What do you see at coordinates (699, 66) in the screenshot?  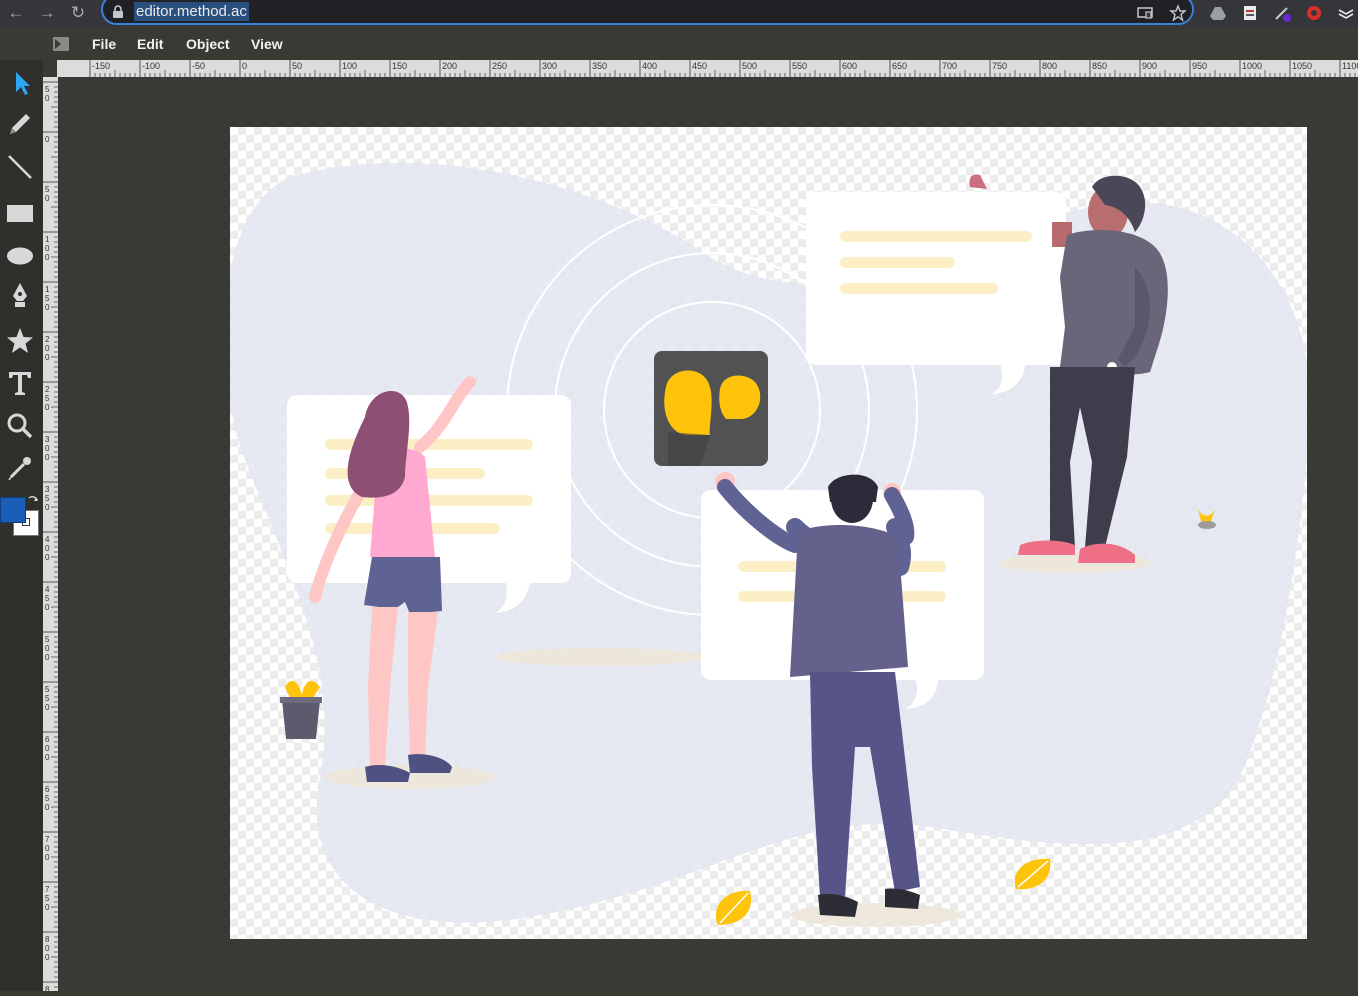 I see `ruler-label: 450` at bounding box center [699, 66].